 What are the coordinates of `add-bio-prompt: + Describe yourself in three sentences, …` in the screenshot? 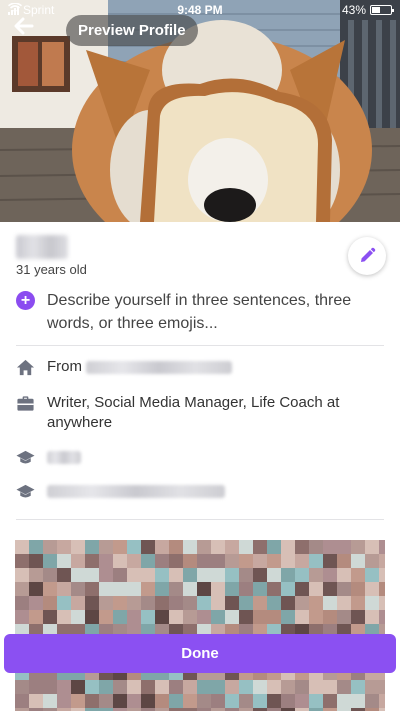 It's located at (201, 312).